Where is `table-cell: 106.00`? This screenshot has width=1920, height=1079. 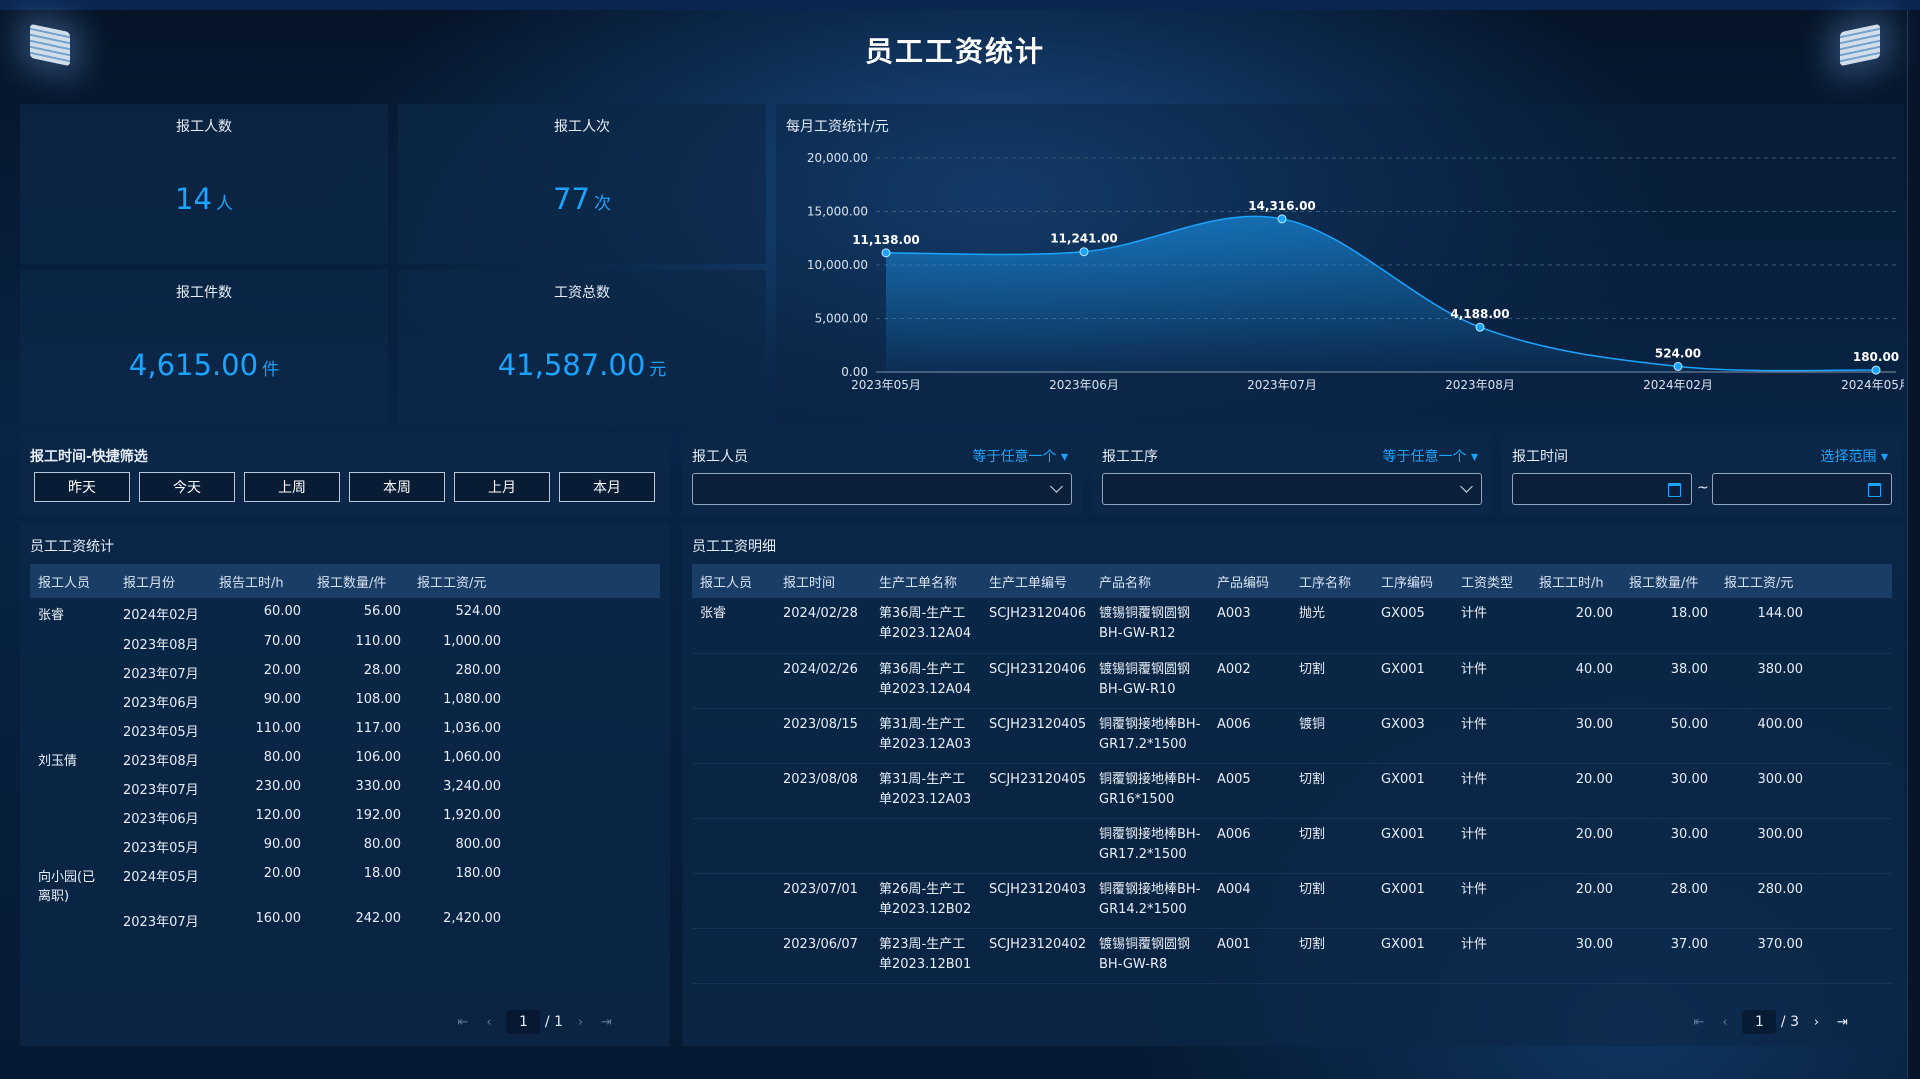 table-cell: 106.00 is located at coordinates (378, 757).